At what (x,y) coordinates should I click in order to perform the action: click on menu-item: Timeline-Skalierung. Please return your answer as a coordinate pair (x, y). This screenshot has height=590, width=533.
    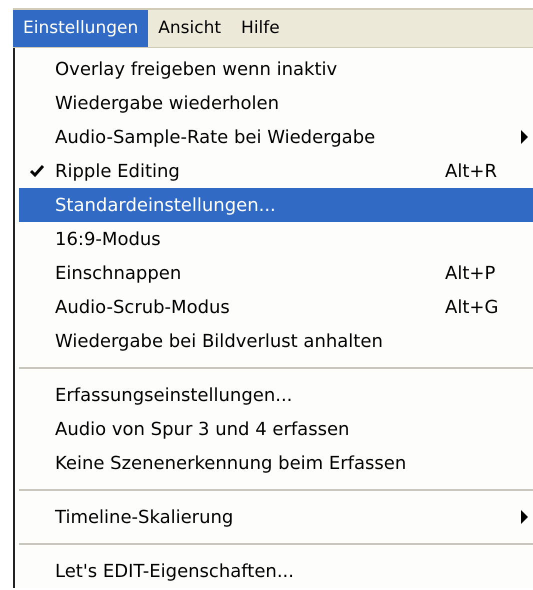
    Looking at the image, I should click on (276, 517).